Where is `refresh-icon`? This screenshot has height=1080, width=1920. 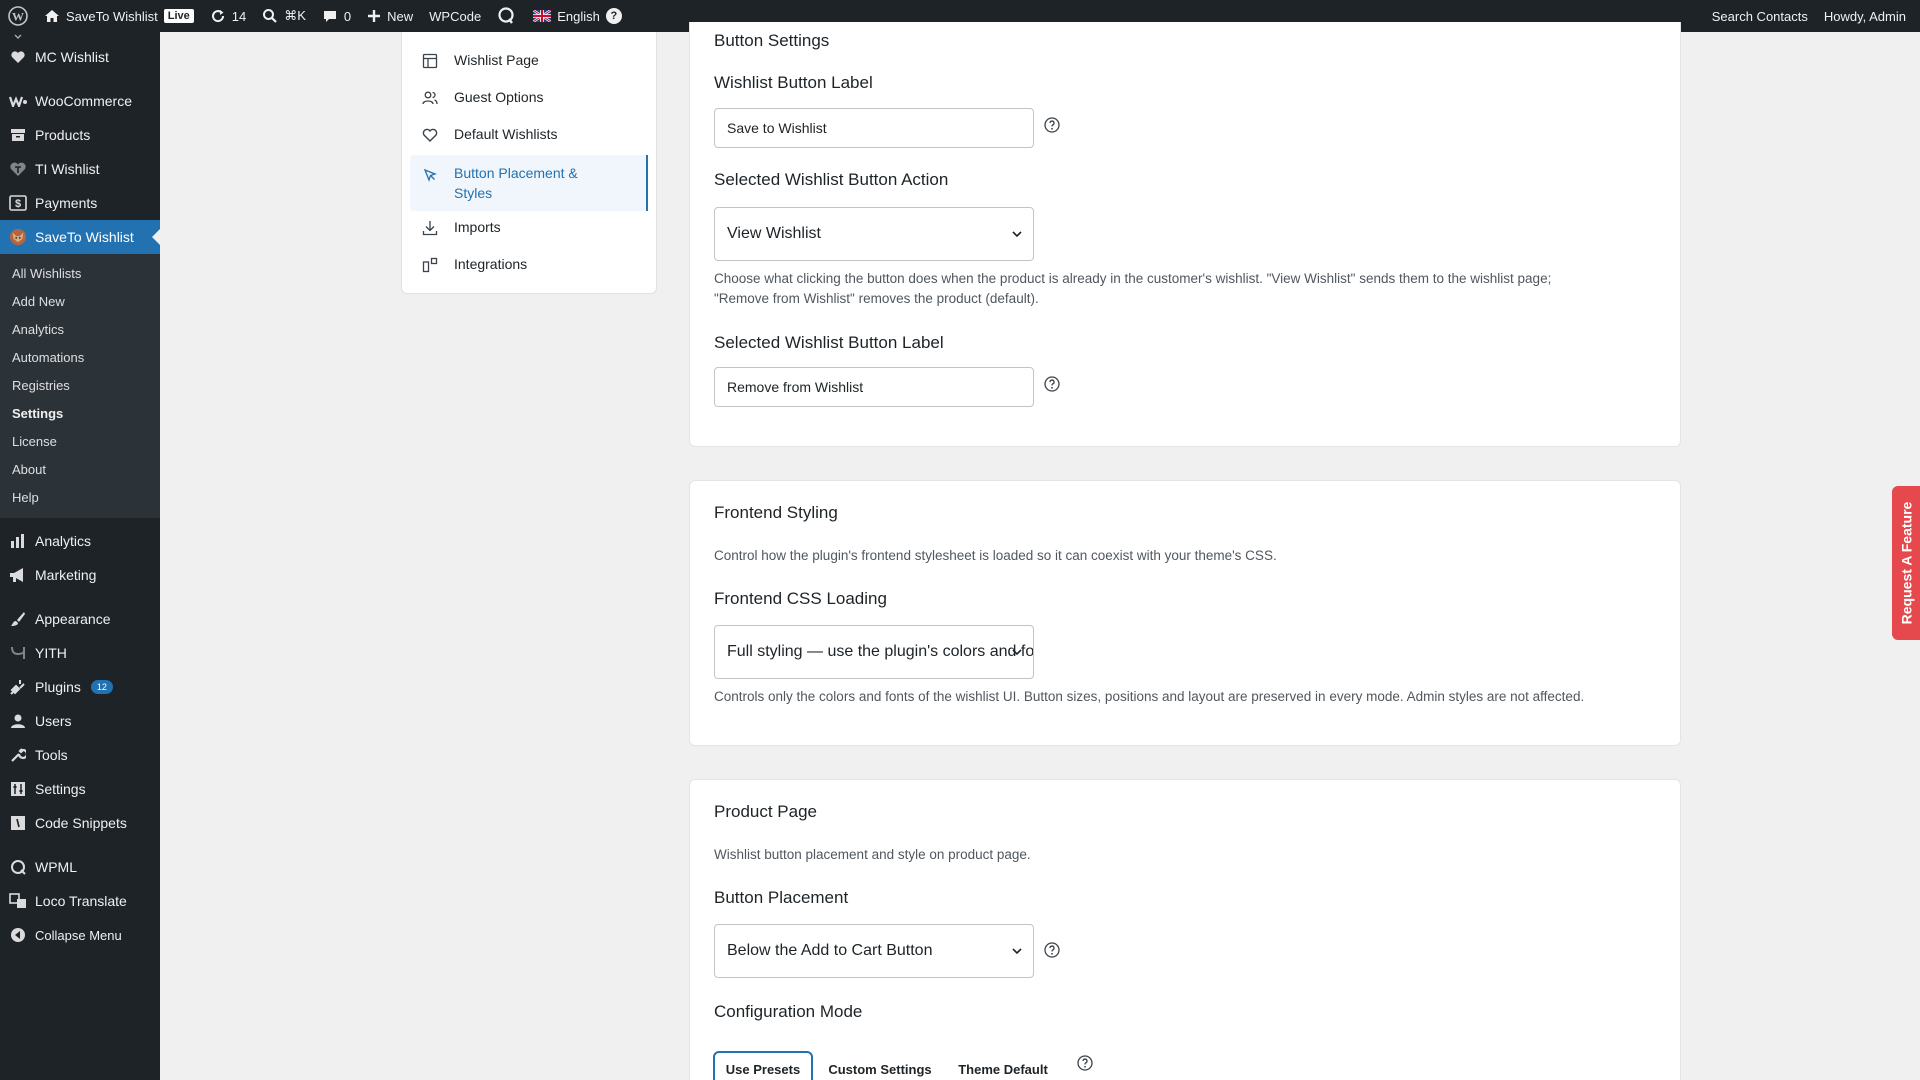 refresh-icon is located at coordinates (217, 16).